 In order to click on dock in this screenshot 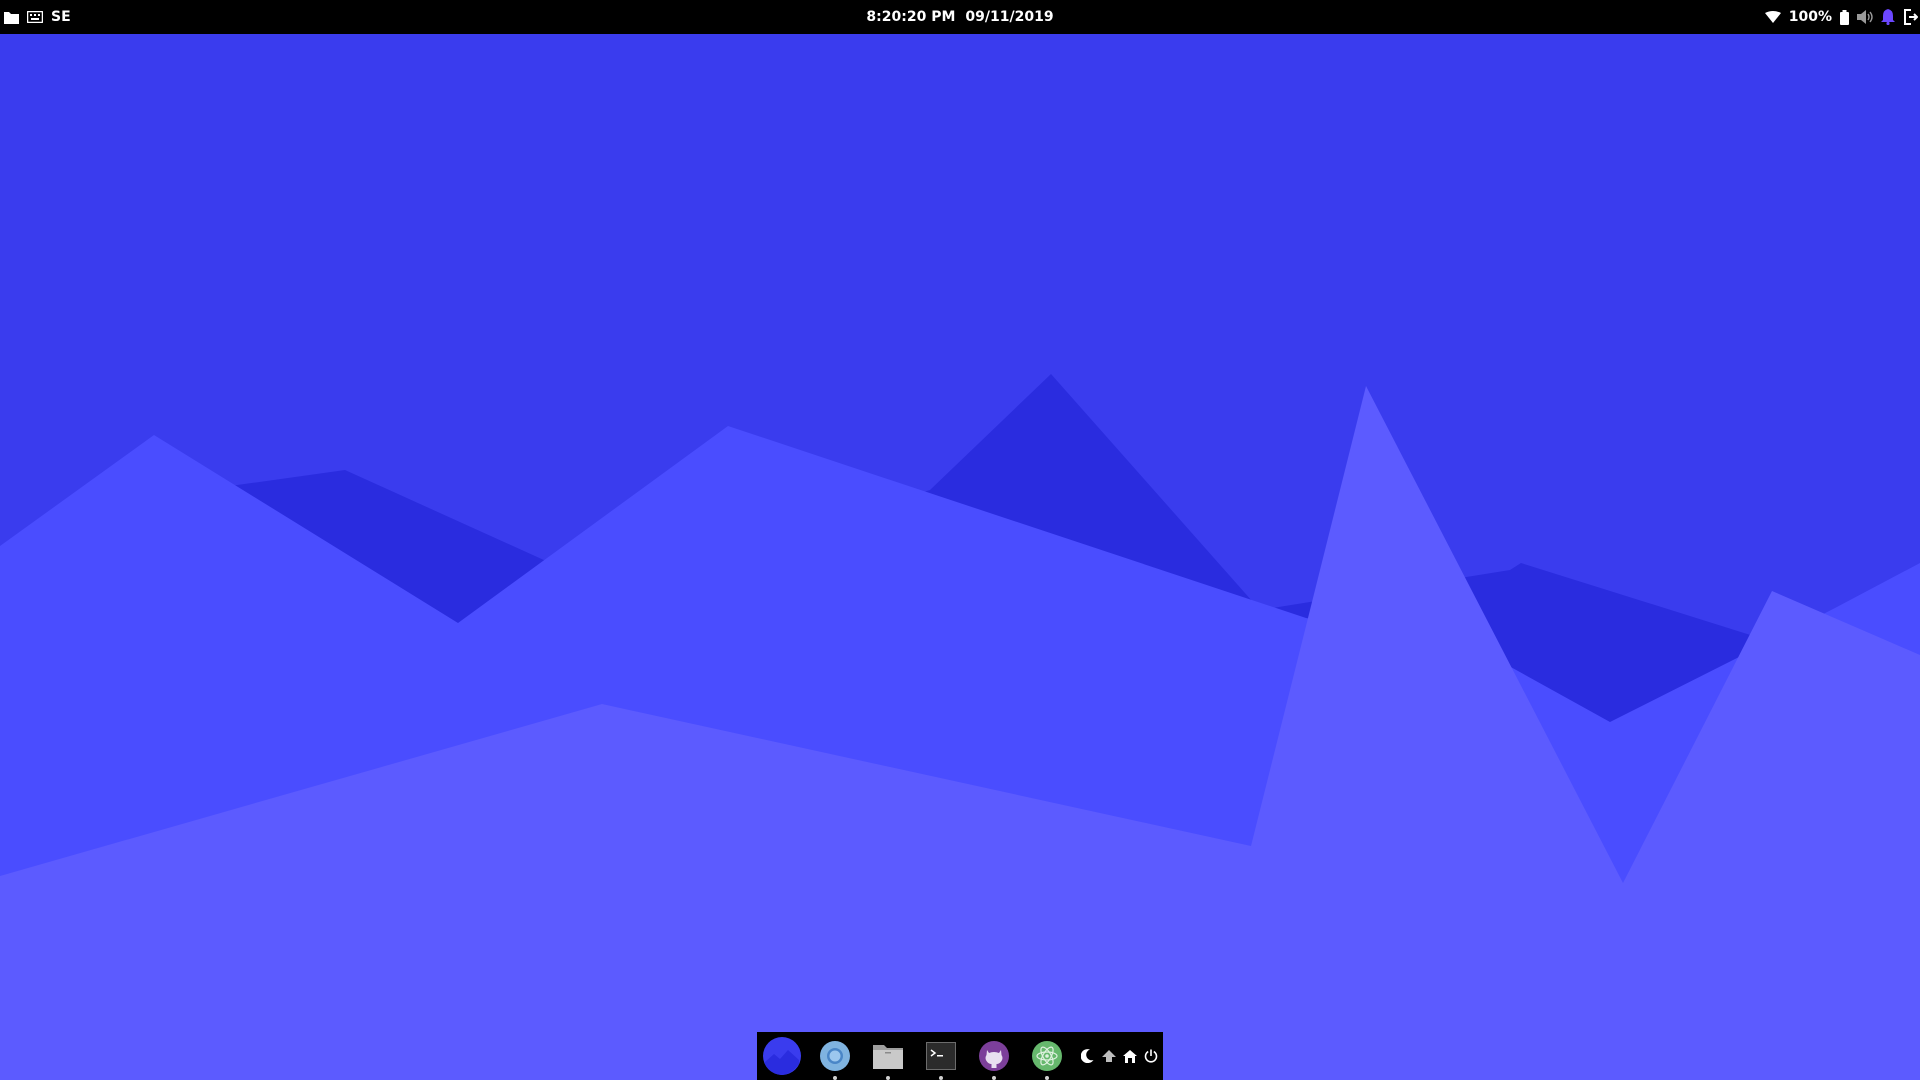, I will do `click(960, 1056)`.